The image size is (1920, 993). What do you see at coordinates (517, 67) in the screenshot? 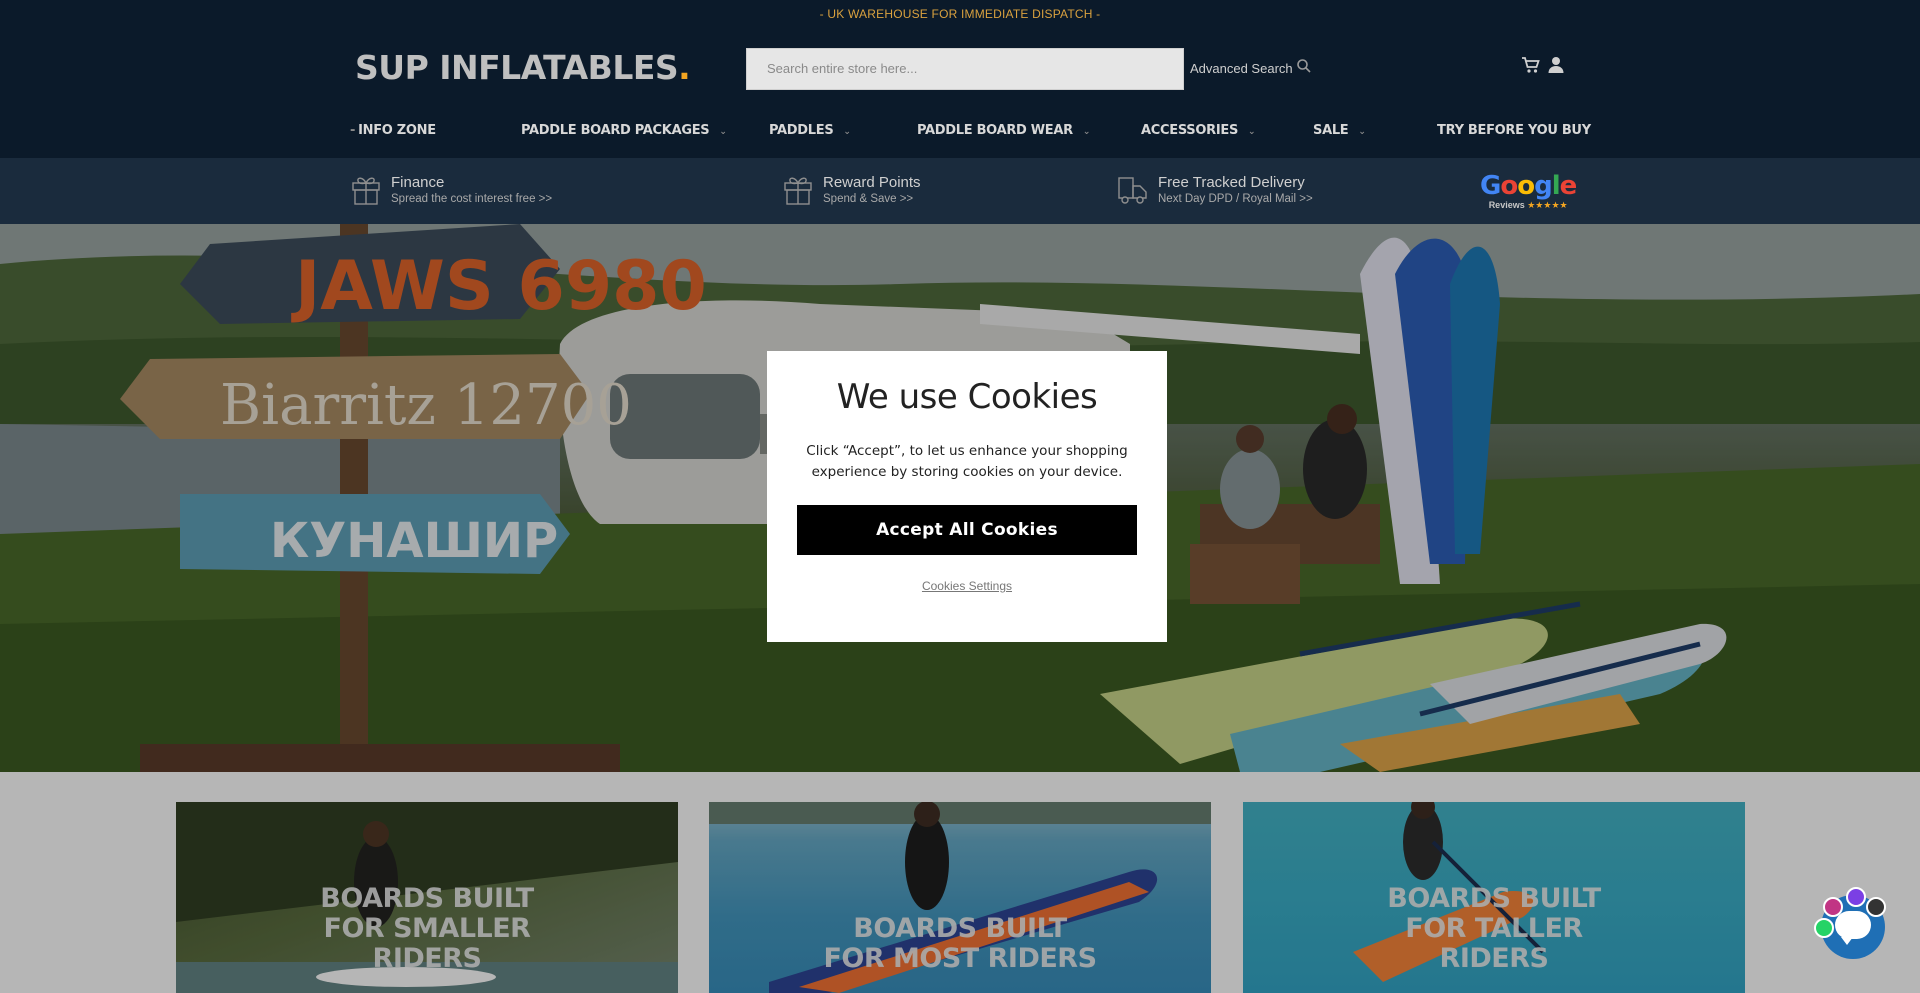
I see `logo-text: SUP INFLATABLES` at bounding box center [517, 67].